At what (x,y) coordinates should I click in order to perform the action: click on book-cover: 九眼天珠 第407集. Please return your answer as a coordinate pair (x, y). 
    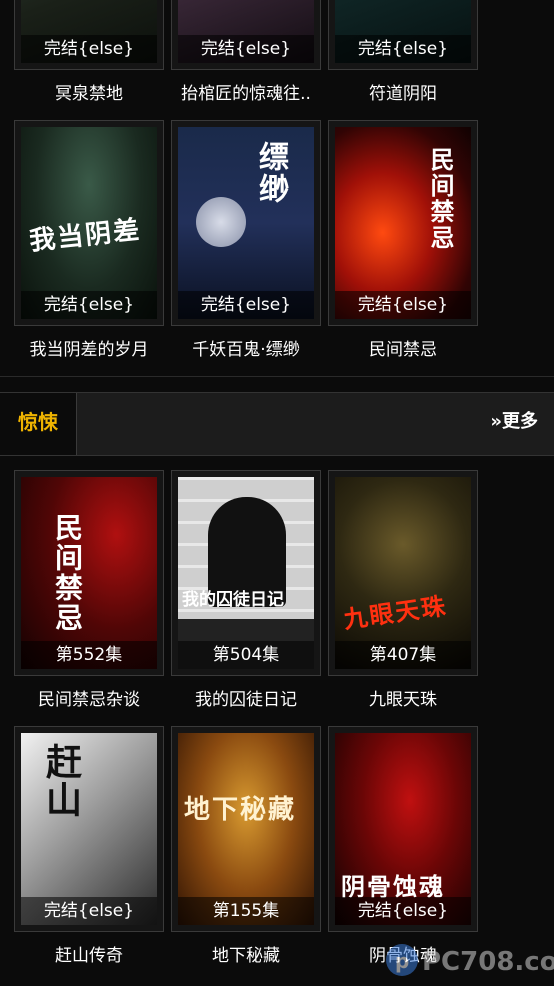
    Looking at the image, I should click on (403, 573).